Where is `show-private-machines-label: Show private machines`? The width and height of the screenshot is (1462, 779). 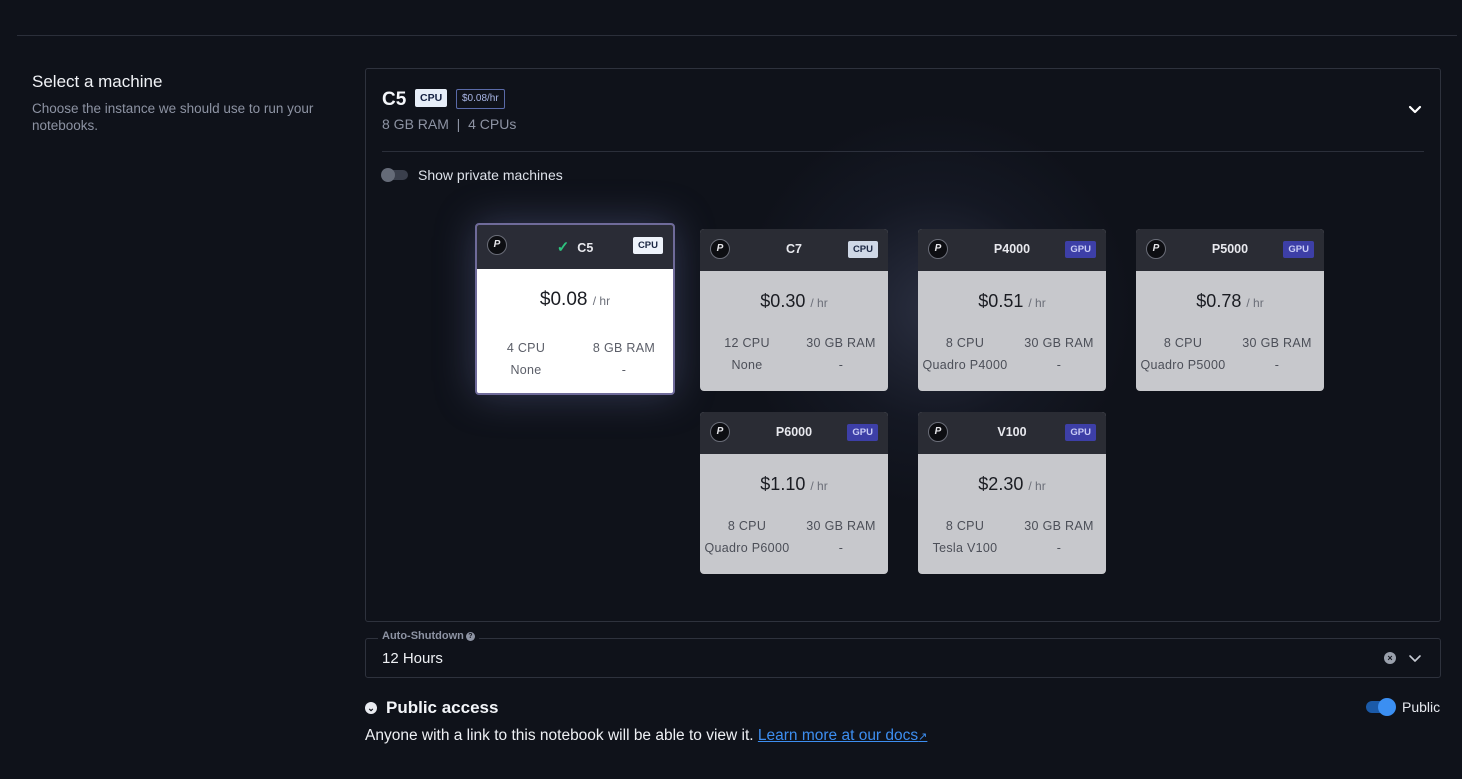 show-private-machines-label: Show private machines is located at coordinates (490, 175).